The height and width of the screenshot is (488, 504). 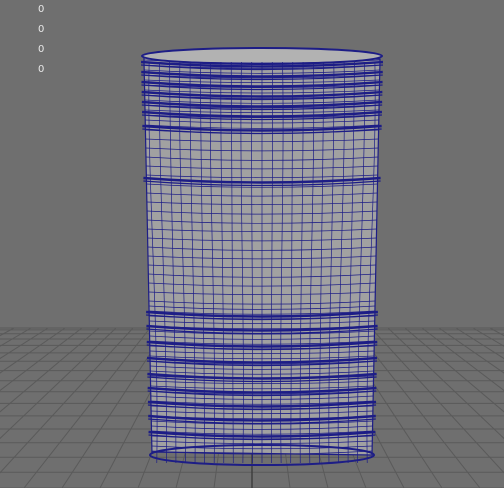 What do you see at coordinates (41, 9) in the screenshot?
I see `hud-line-1: 0` at bounding box center [41, 9].